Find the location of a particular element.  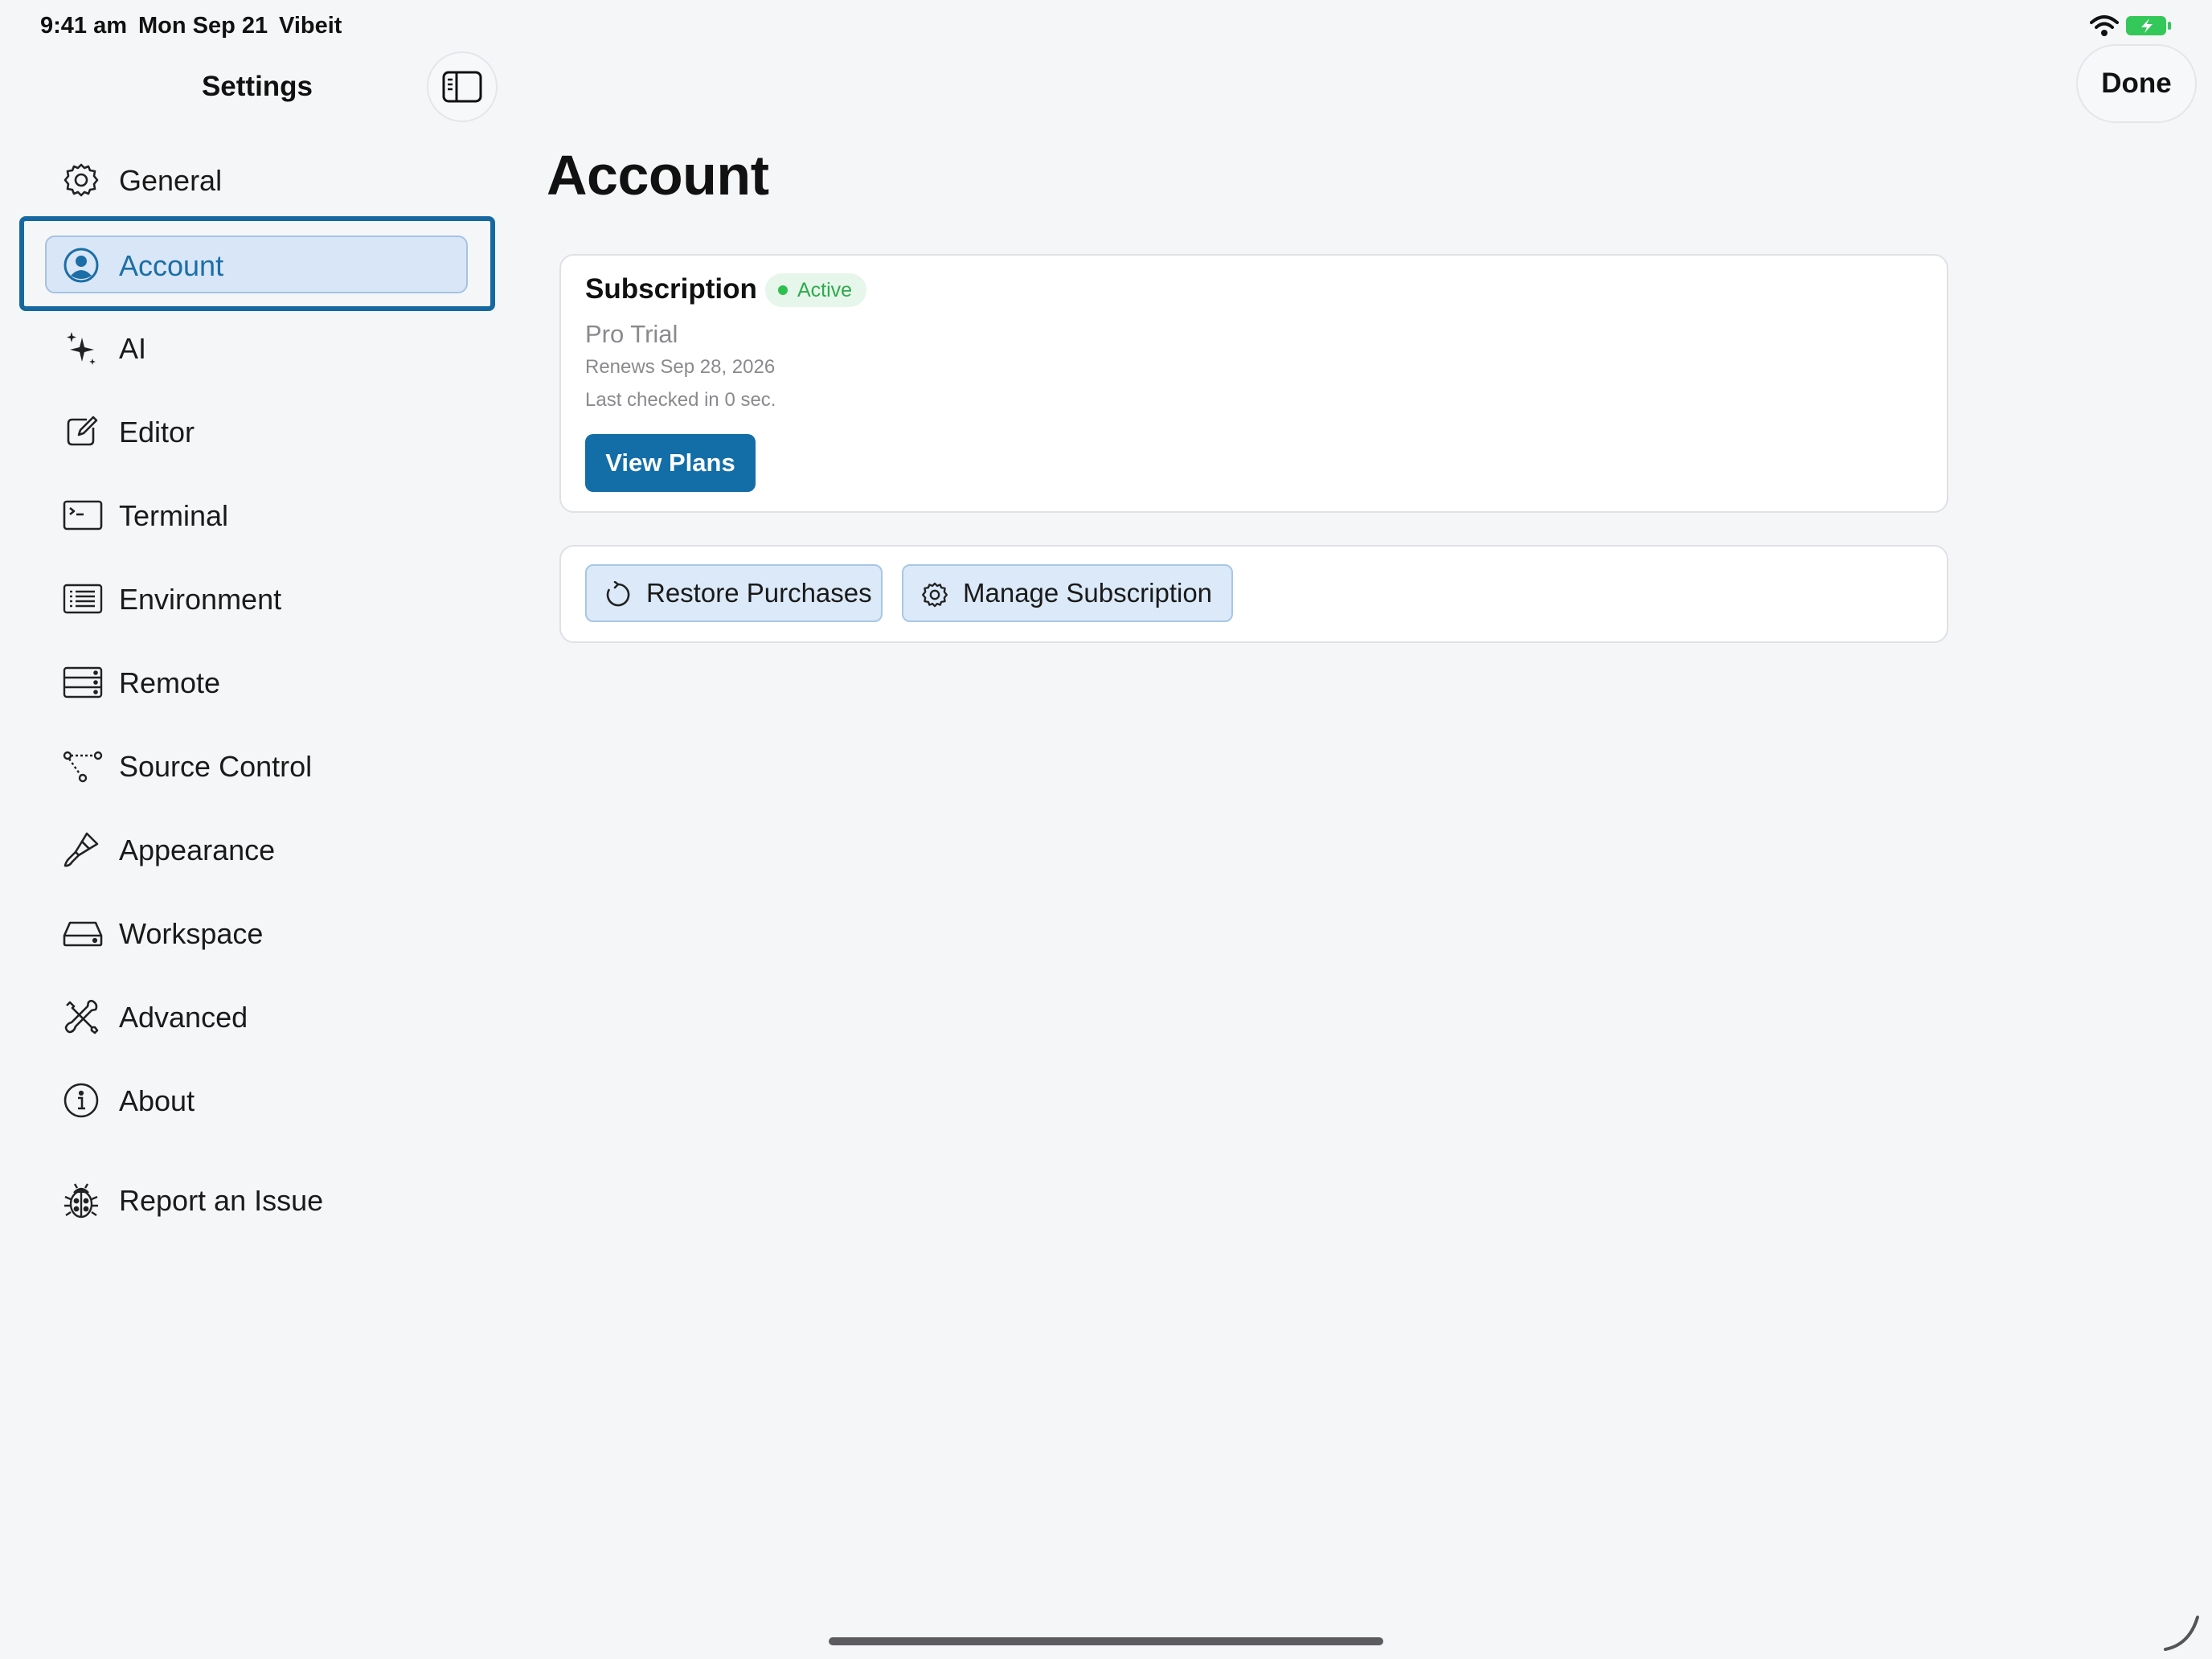

sidebar-item-label: Remote is located at coordinates (170, 682).